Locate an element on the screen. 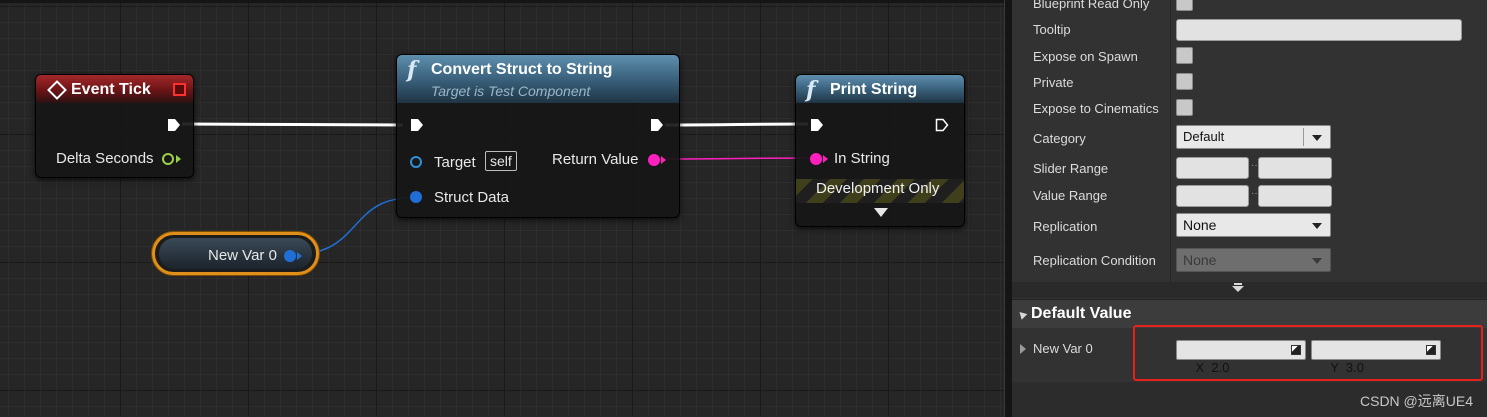  delta-seconds-pin is located at coordinates (168, 159).